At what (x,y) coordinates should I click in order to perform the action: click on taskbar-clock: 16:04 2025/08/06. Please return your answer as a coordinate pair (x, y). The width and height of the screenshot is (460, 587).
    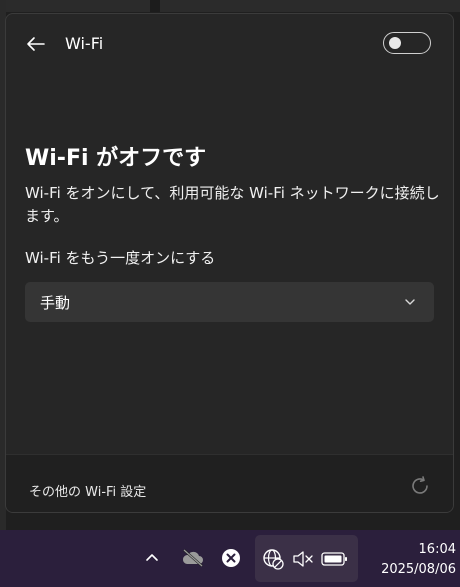
    Looking at the image, I should click on (408, 560).